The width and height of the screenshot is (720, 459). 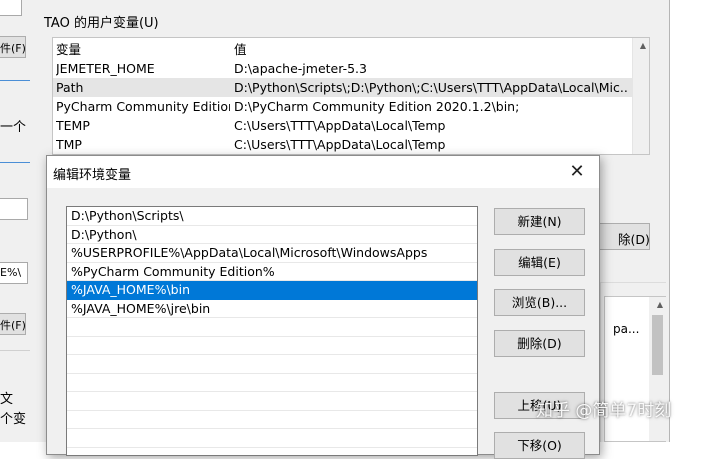 What do you see at coordinates (70, 87) in the screenshot?
I see `variable-name: Path` at bounding box center [70, 87].